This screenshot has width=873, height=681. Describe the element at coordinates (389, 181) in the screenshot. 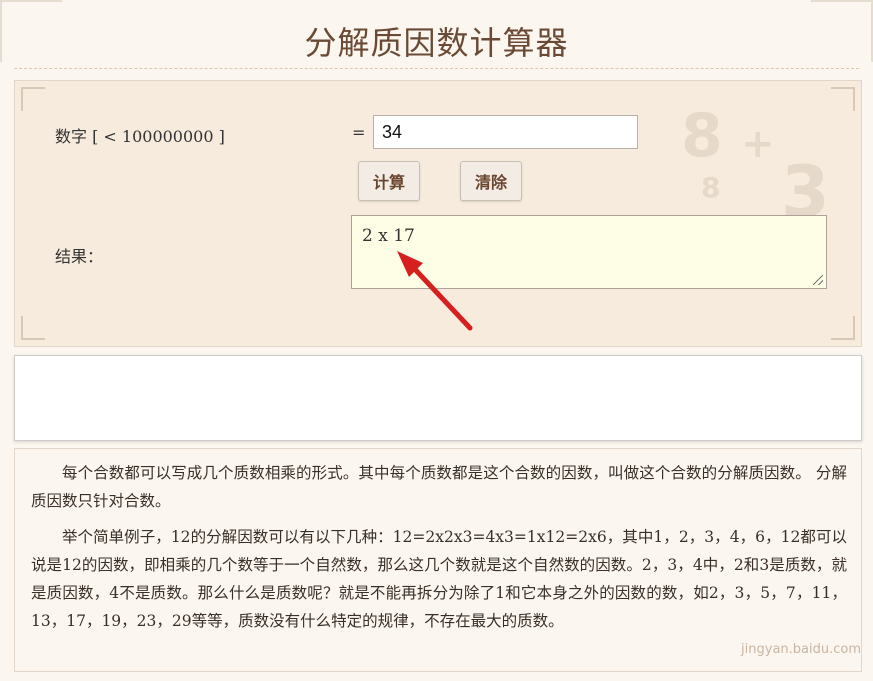

I see `calculate-button: 计算` at that location.